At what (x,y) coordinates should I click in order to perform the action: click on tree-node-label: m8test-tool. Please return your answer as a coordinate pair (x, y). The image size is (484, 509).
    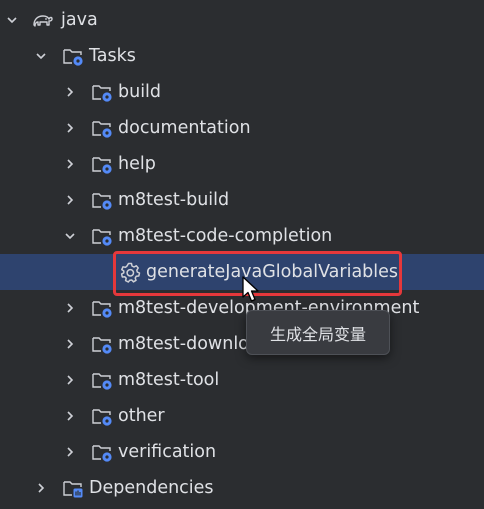
    Looking at the image, I should click on (169, 380).